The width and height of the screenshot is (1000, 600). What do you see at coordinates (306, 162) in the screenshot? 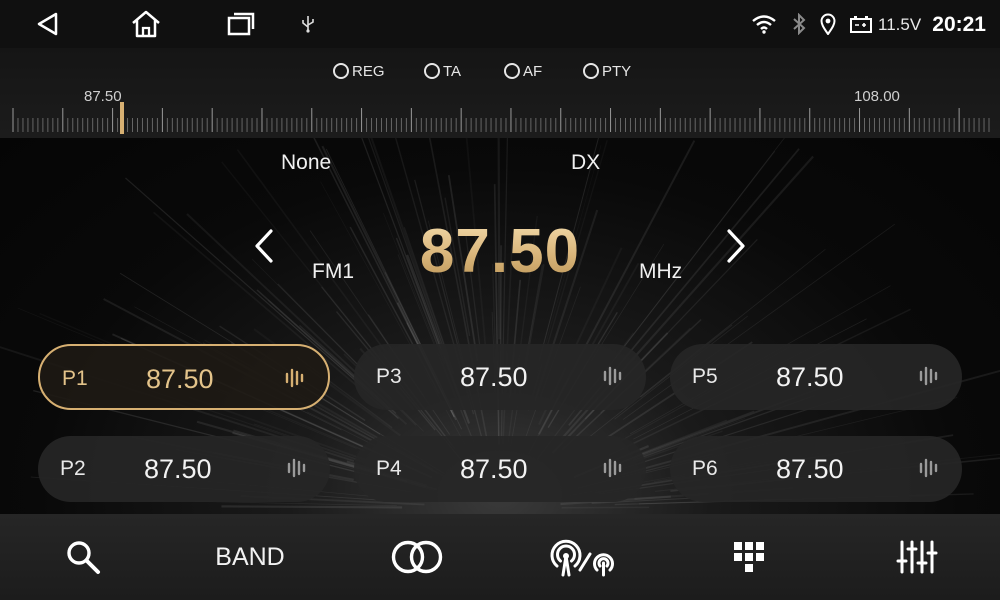
I see `pty-name: None` at bounding box center [306, 162].